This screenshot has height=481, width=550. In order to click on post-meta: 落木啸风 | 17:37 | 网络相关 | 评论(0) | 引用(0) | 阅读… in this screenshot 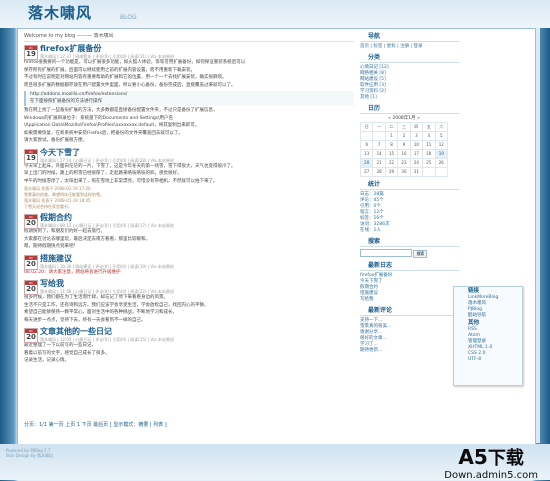, I will do `click(107, 56)`.